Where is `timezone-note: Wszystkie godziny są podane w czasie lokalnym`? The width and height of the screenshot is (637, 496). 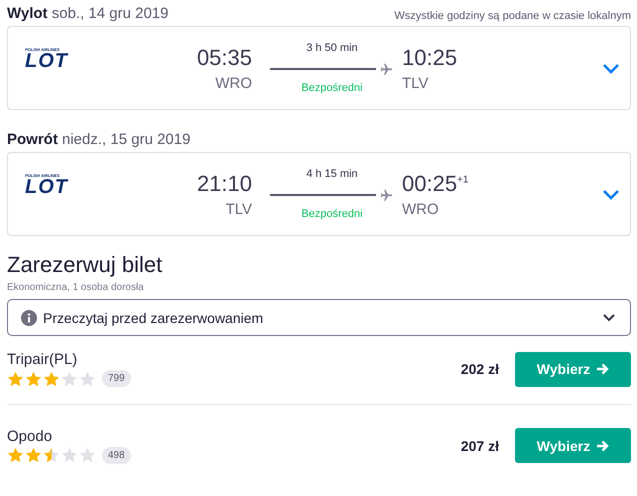
timezone-note: Wszystkie godziny są podane w czasie lokalnym is located at coordinates (512, 16).